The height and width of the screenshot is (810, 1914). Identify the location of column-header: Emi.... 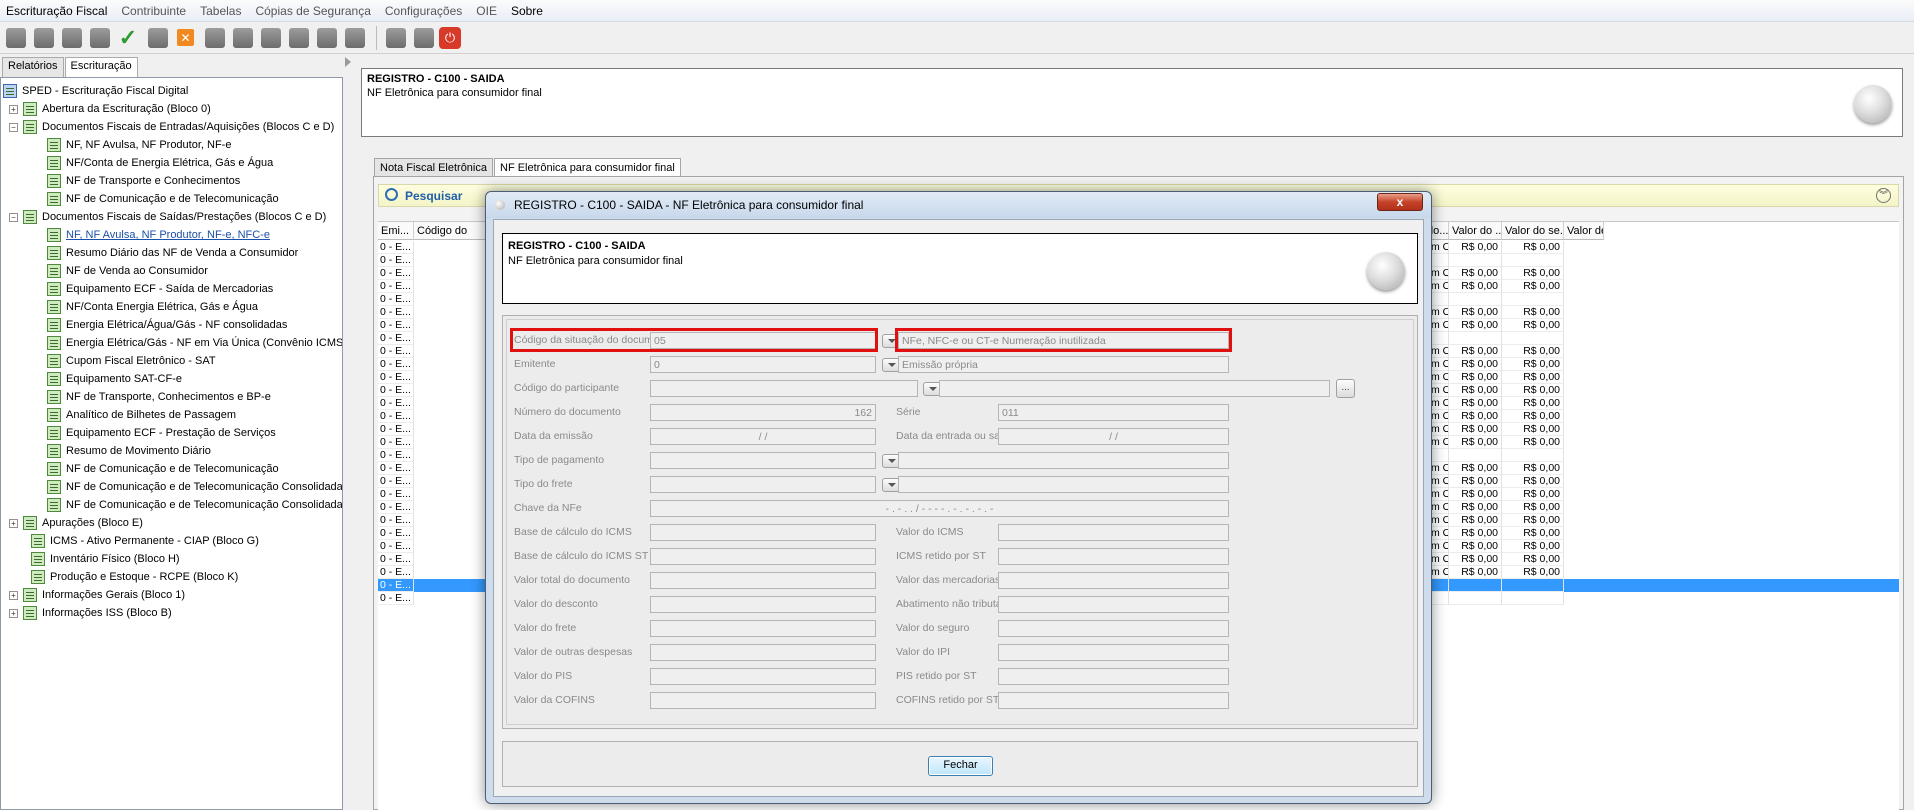
(396, 231).